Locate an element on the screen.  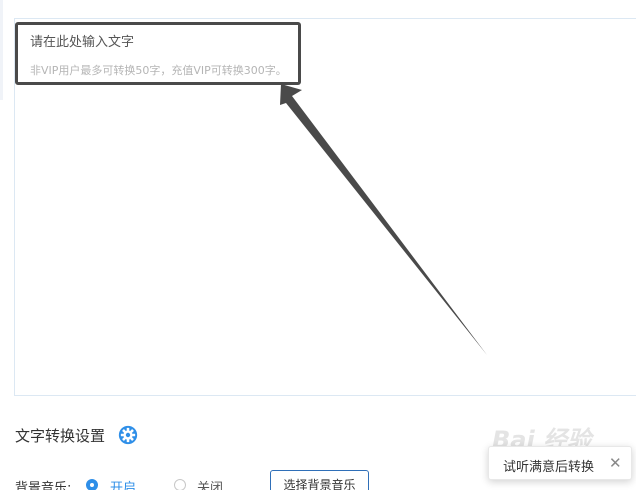
gear-icon is located at coordinates (128, 435).